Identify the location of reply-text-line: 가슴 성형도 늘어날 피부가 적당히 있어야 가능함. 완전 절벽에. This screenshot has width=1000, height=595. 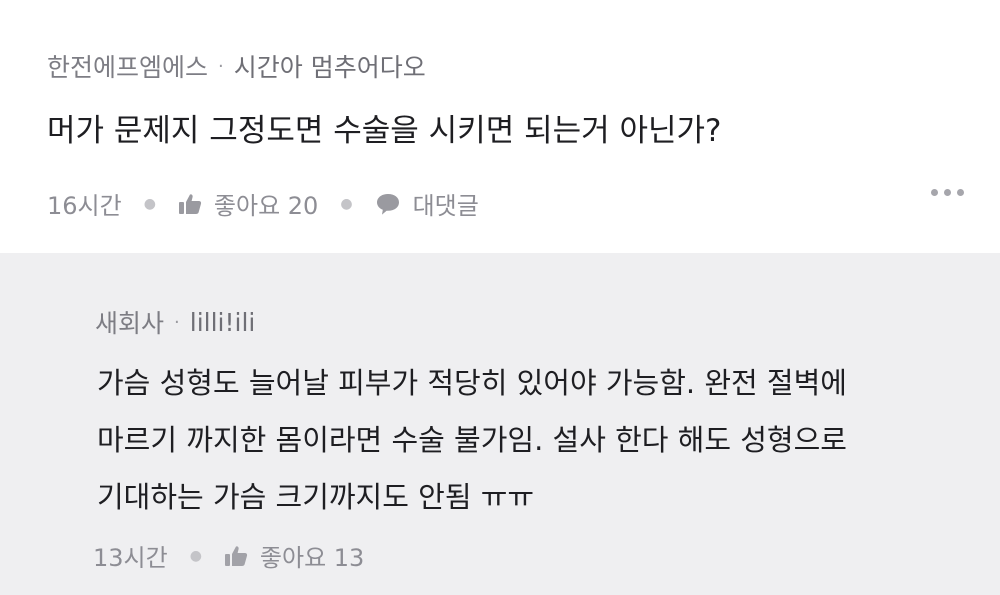
(472, 383).